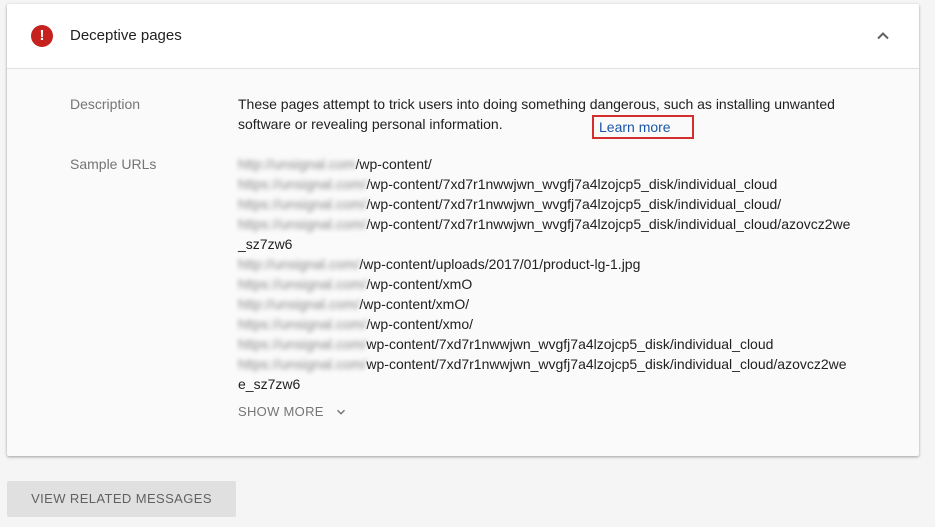  What do you see at coordinates (113, 164) in the screenshot?
I see `sample-urls-label: Sample URLs` at bounding box center [113, 164].